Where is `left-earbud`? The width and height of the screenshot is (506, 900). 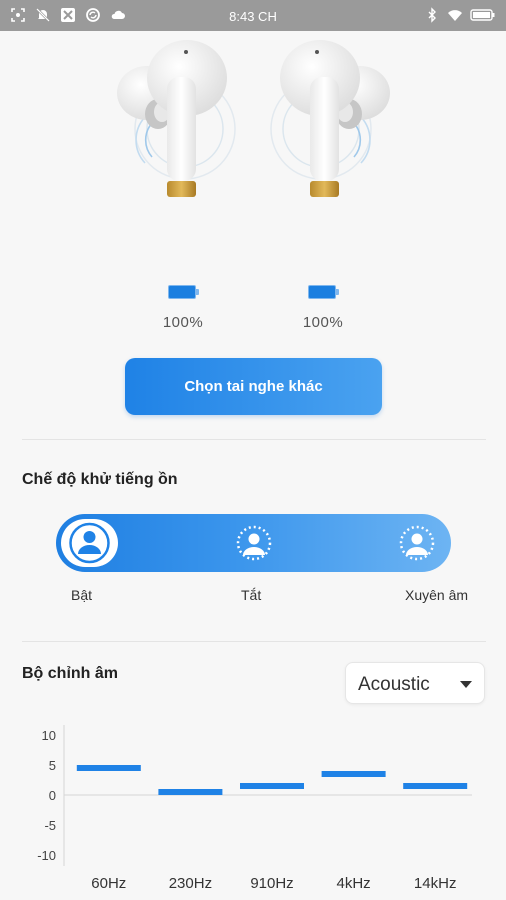 left-earbud is located at coordinates (176, 118).